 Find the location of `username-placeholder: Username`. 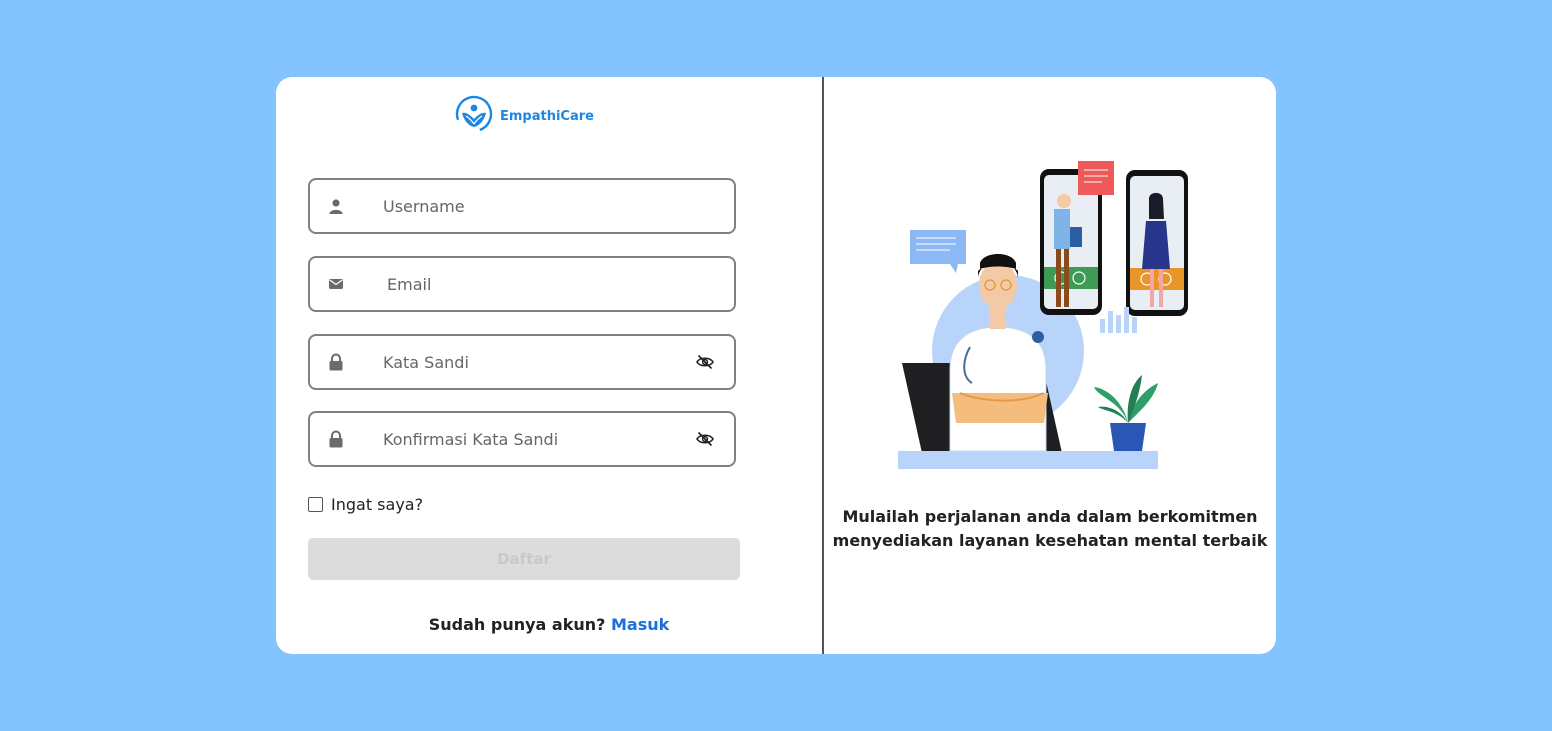

username-placeholder: Username is located at coordinates (424, 206).